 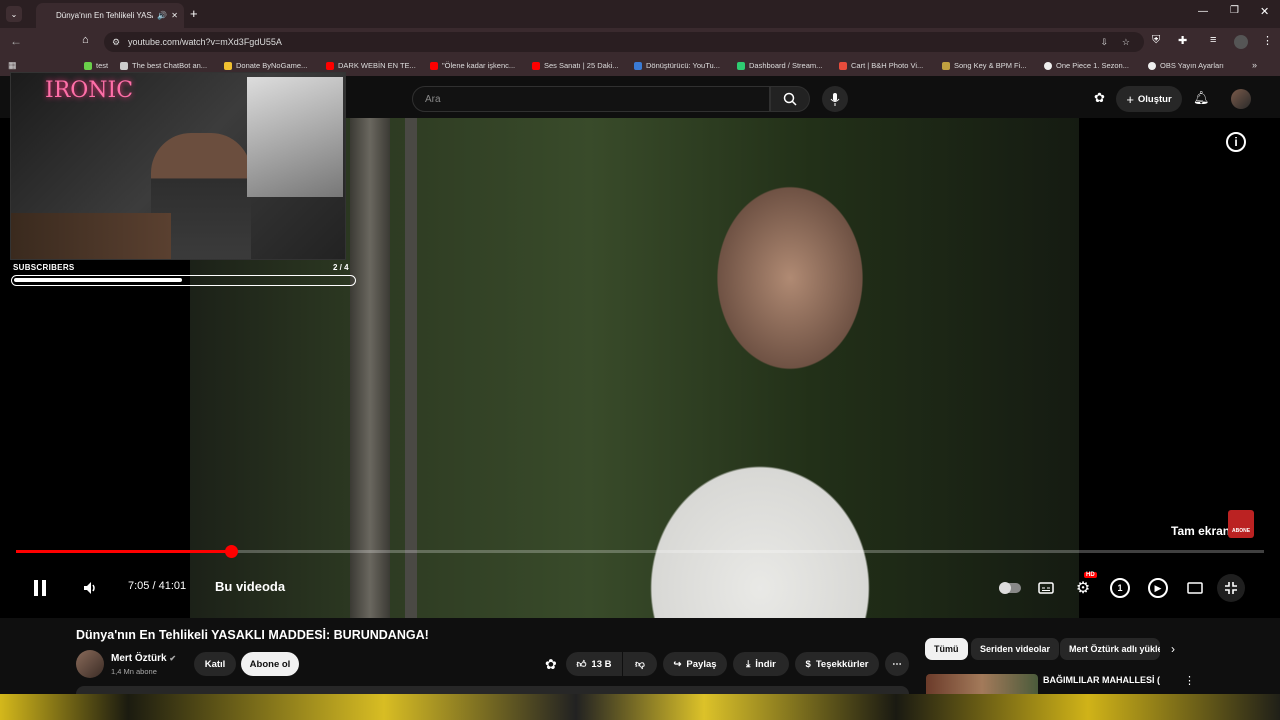 I want to click on home-icon: ⌂, so click(x=85, y=40).